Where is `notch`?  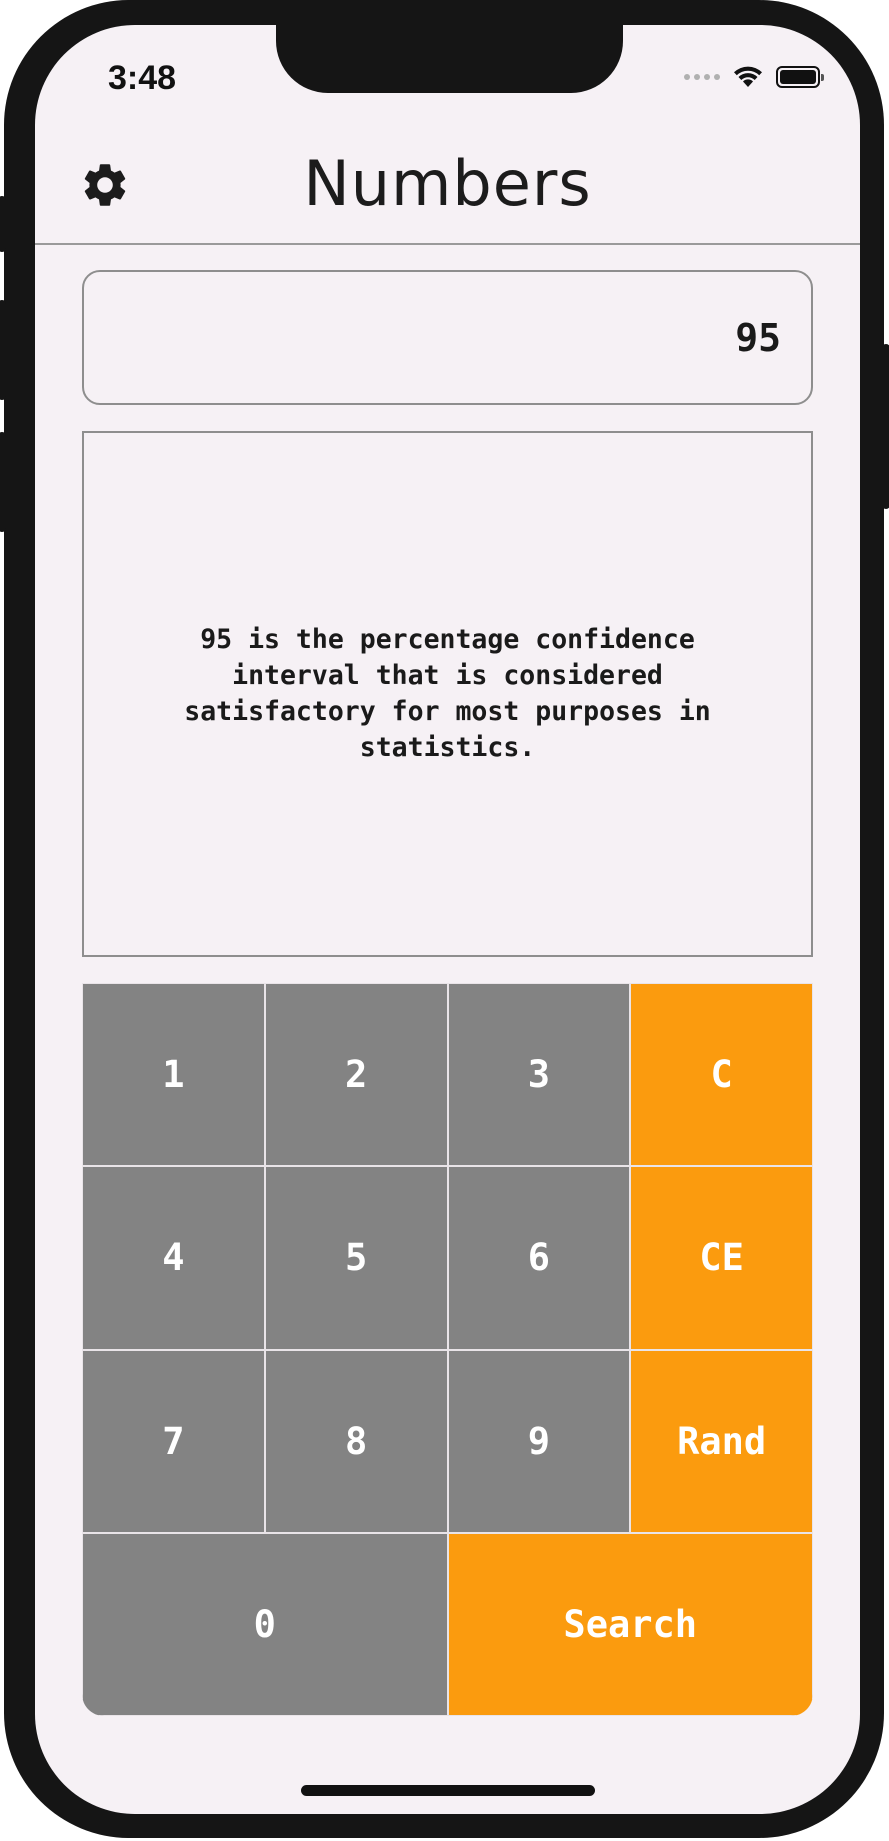
notch is located at coordinates (449, 59).